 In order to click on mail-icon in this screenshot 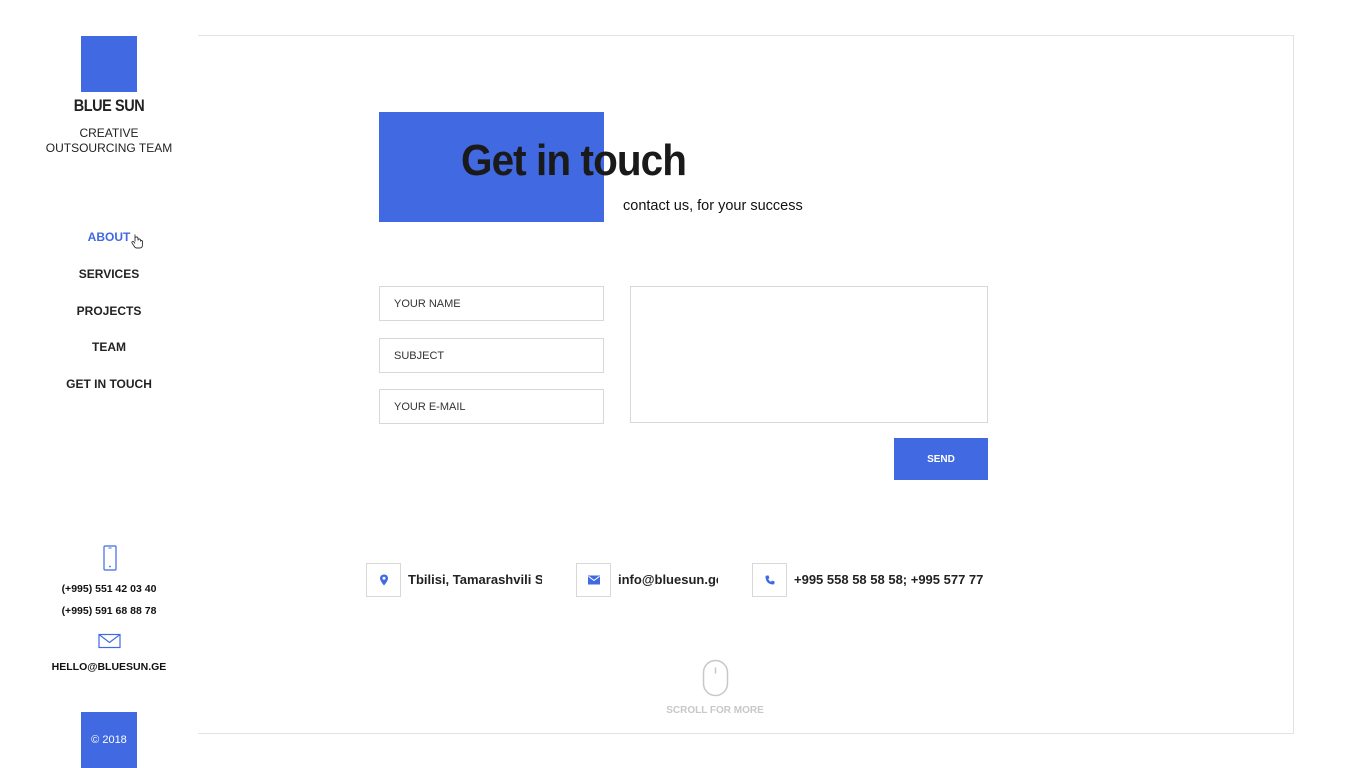, I will do `click(109, 641)`.